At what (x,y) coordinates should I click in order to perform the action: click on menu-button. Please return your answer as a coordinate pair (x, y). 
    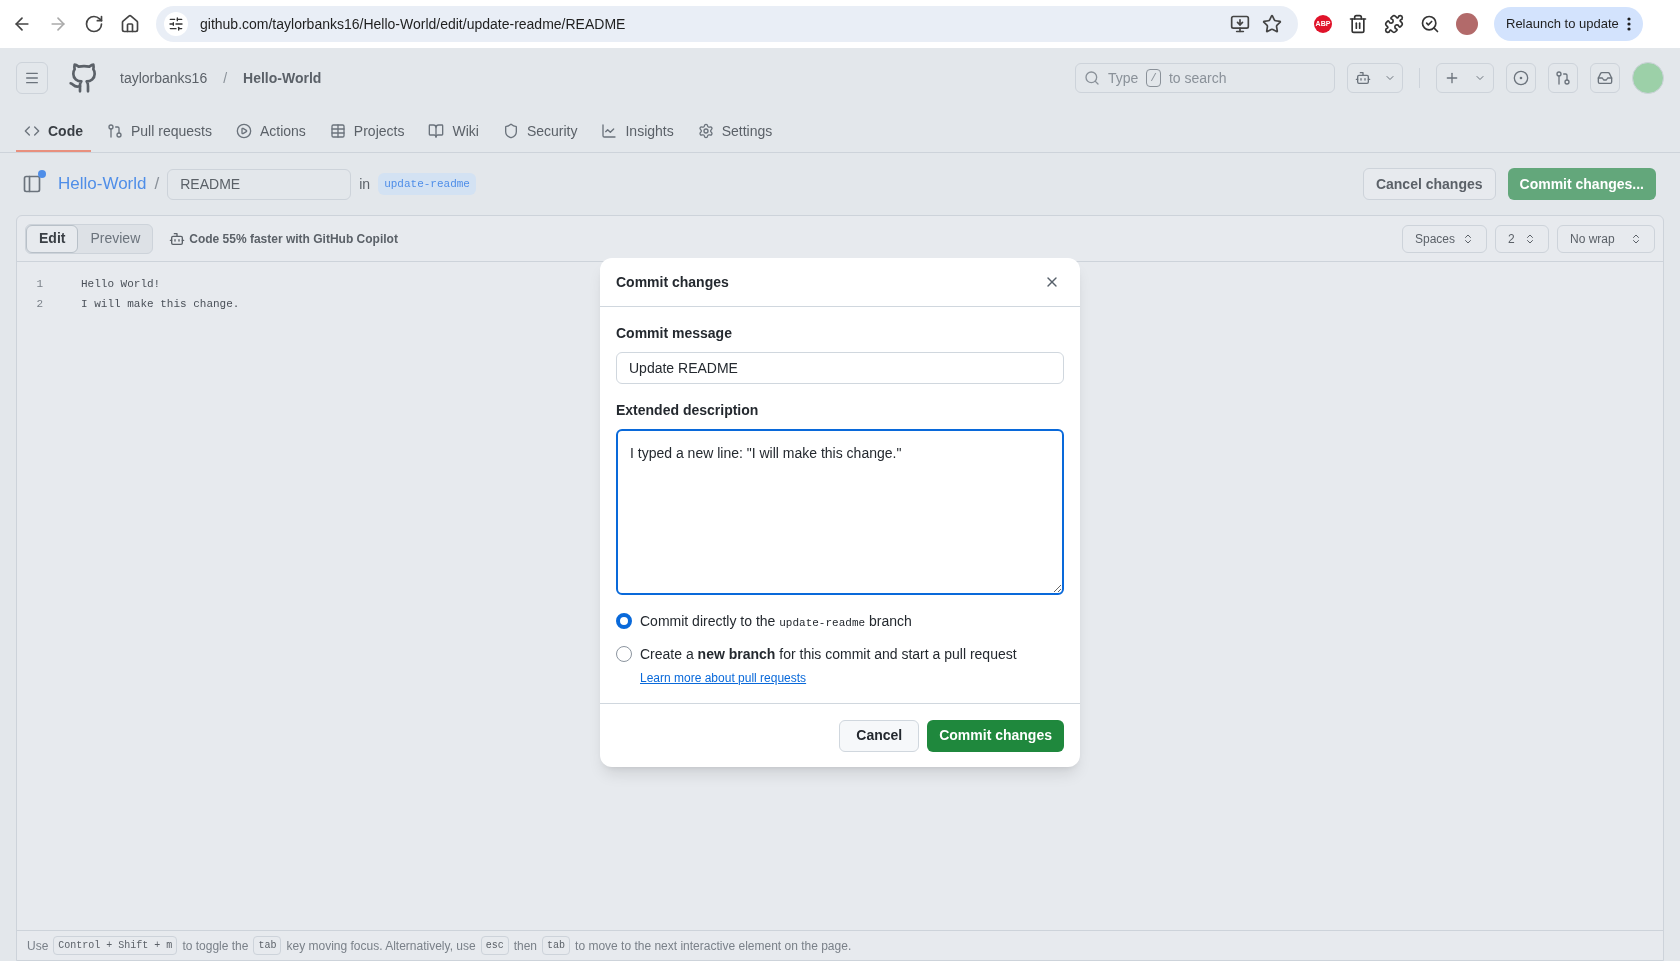
    Looking at the image, I should click on (32, 78).